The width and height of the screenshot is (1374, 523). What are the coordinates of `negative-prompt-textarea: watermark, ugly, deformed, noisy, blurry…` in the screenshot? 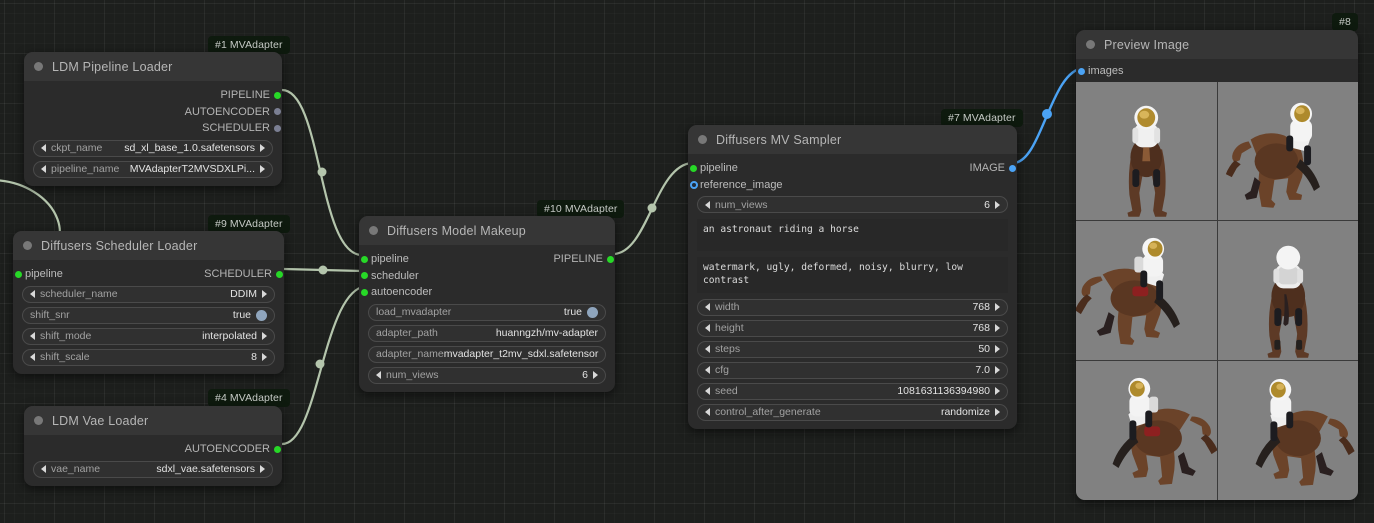 It's located at (852, 275).